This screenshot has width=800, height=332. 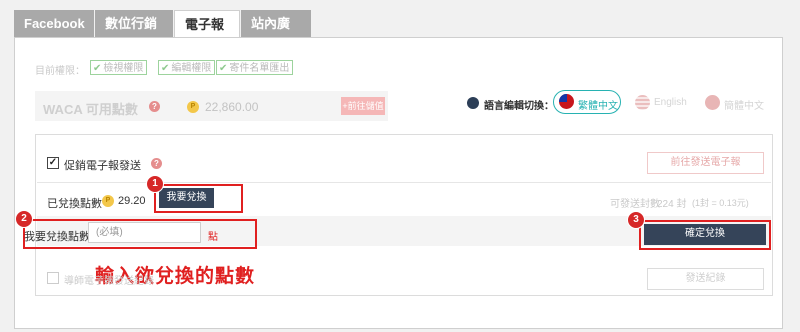 I want to click on permissions-label: 目前權限：, so click(x=60, y=71).